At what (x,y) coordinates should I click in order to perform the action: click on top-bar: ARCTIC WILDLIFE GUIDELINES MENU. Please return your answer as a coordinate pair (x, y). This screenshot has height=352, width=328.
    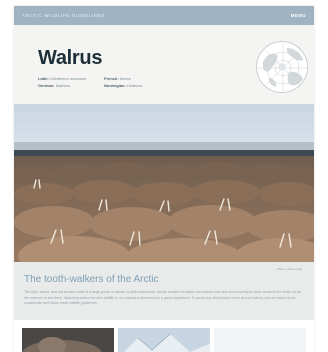
    Looking at the image, I should click on (164, 15).